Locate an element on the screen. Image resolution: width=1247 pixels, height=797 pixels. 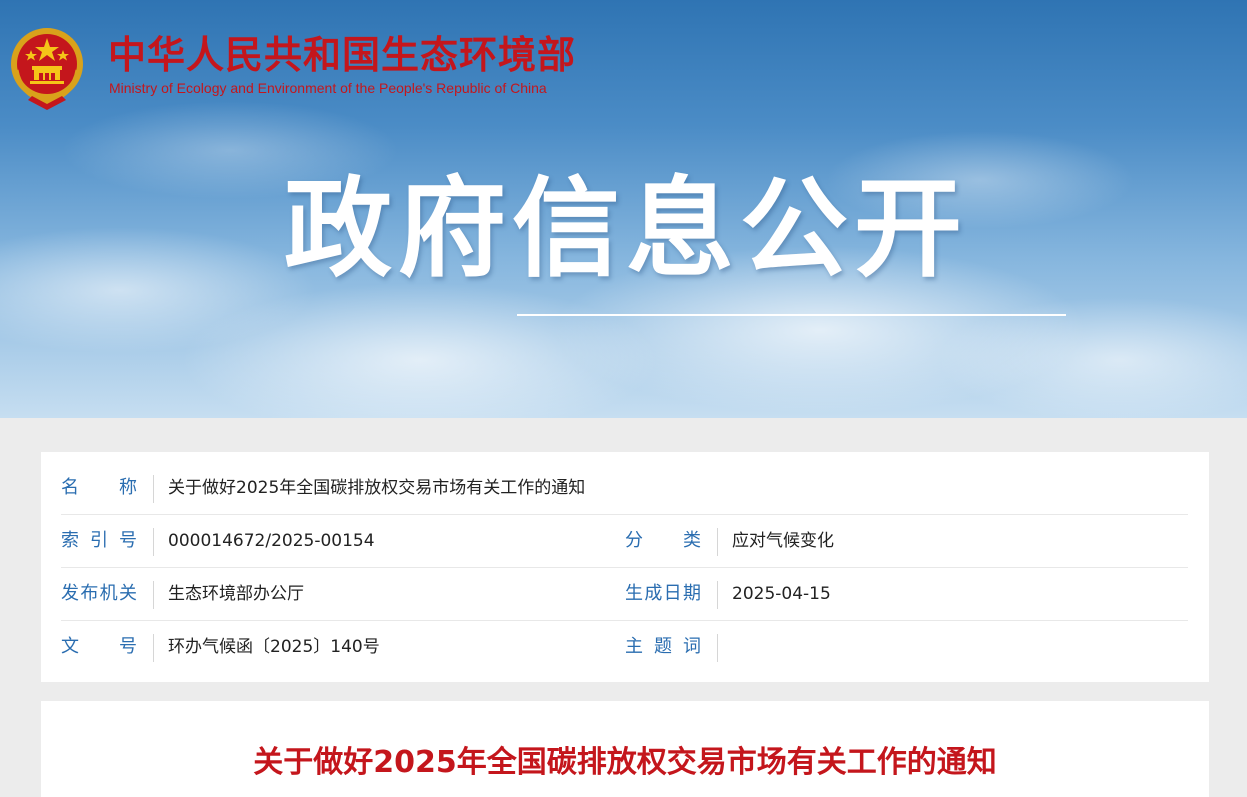
issuer-value: 生态环境部办公厅 is located at coordinates (236, 594).